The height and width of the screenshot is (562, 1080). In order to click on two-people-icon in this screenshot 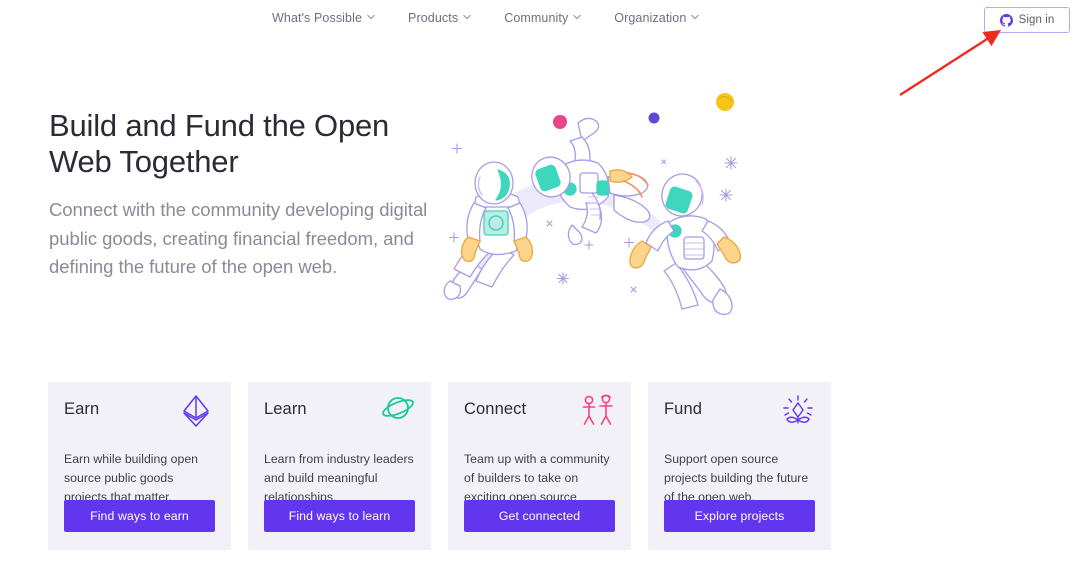, I will do `click(598, 411)`.